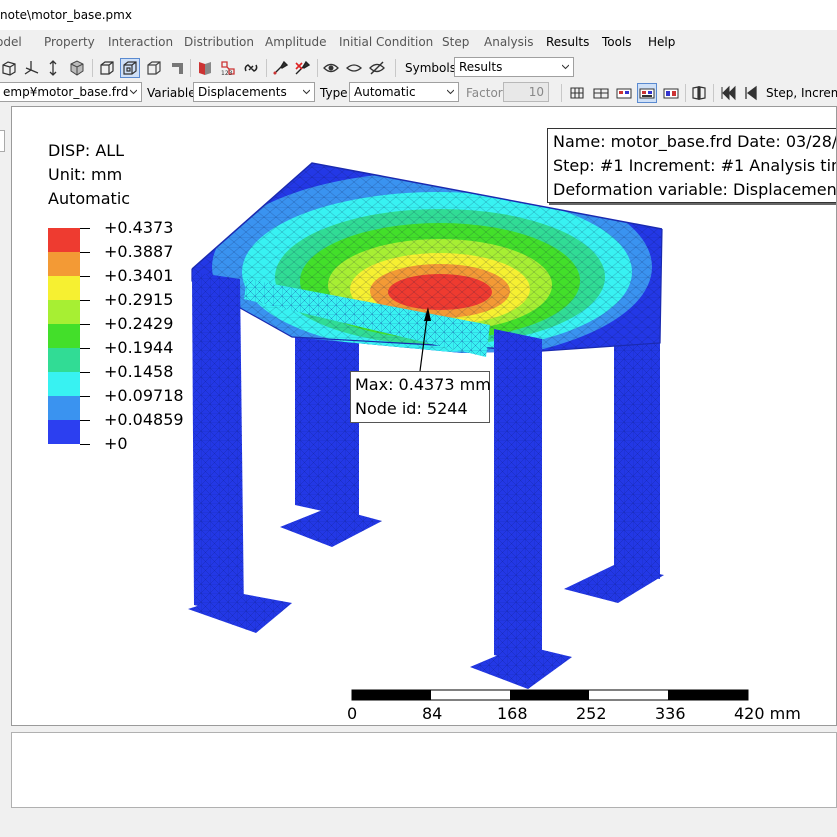  What do you see at coordinates (751, 93) in the screenshot?
I see `previous-step-icon` at bounding box center [751, 93].